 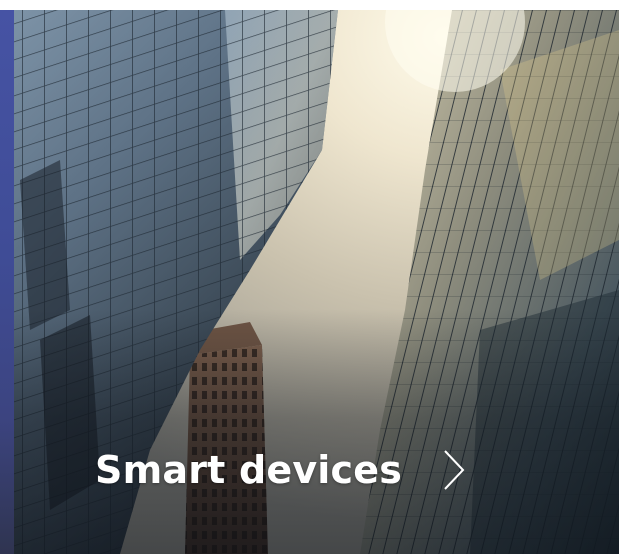 I want to click on card-title: Smart devices, so click(x=249, y=470).